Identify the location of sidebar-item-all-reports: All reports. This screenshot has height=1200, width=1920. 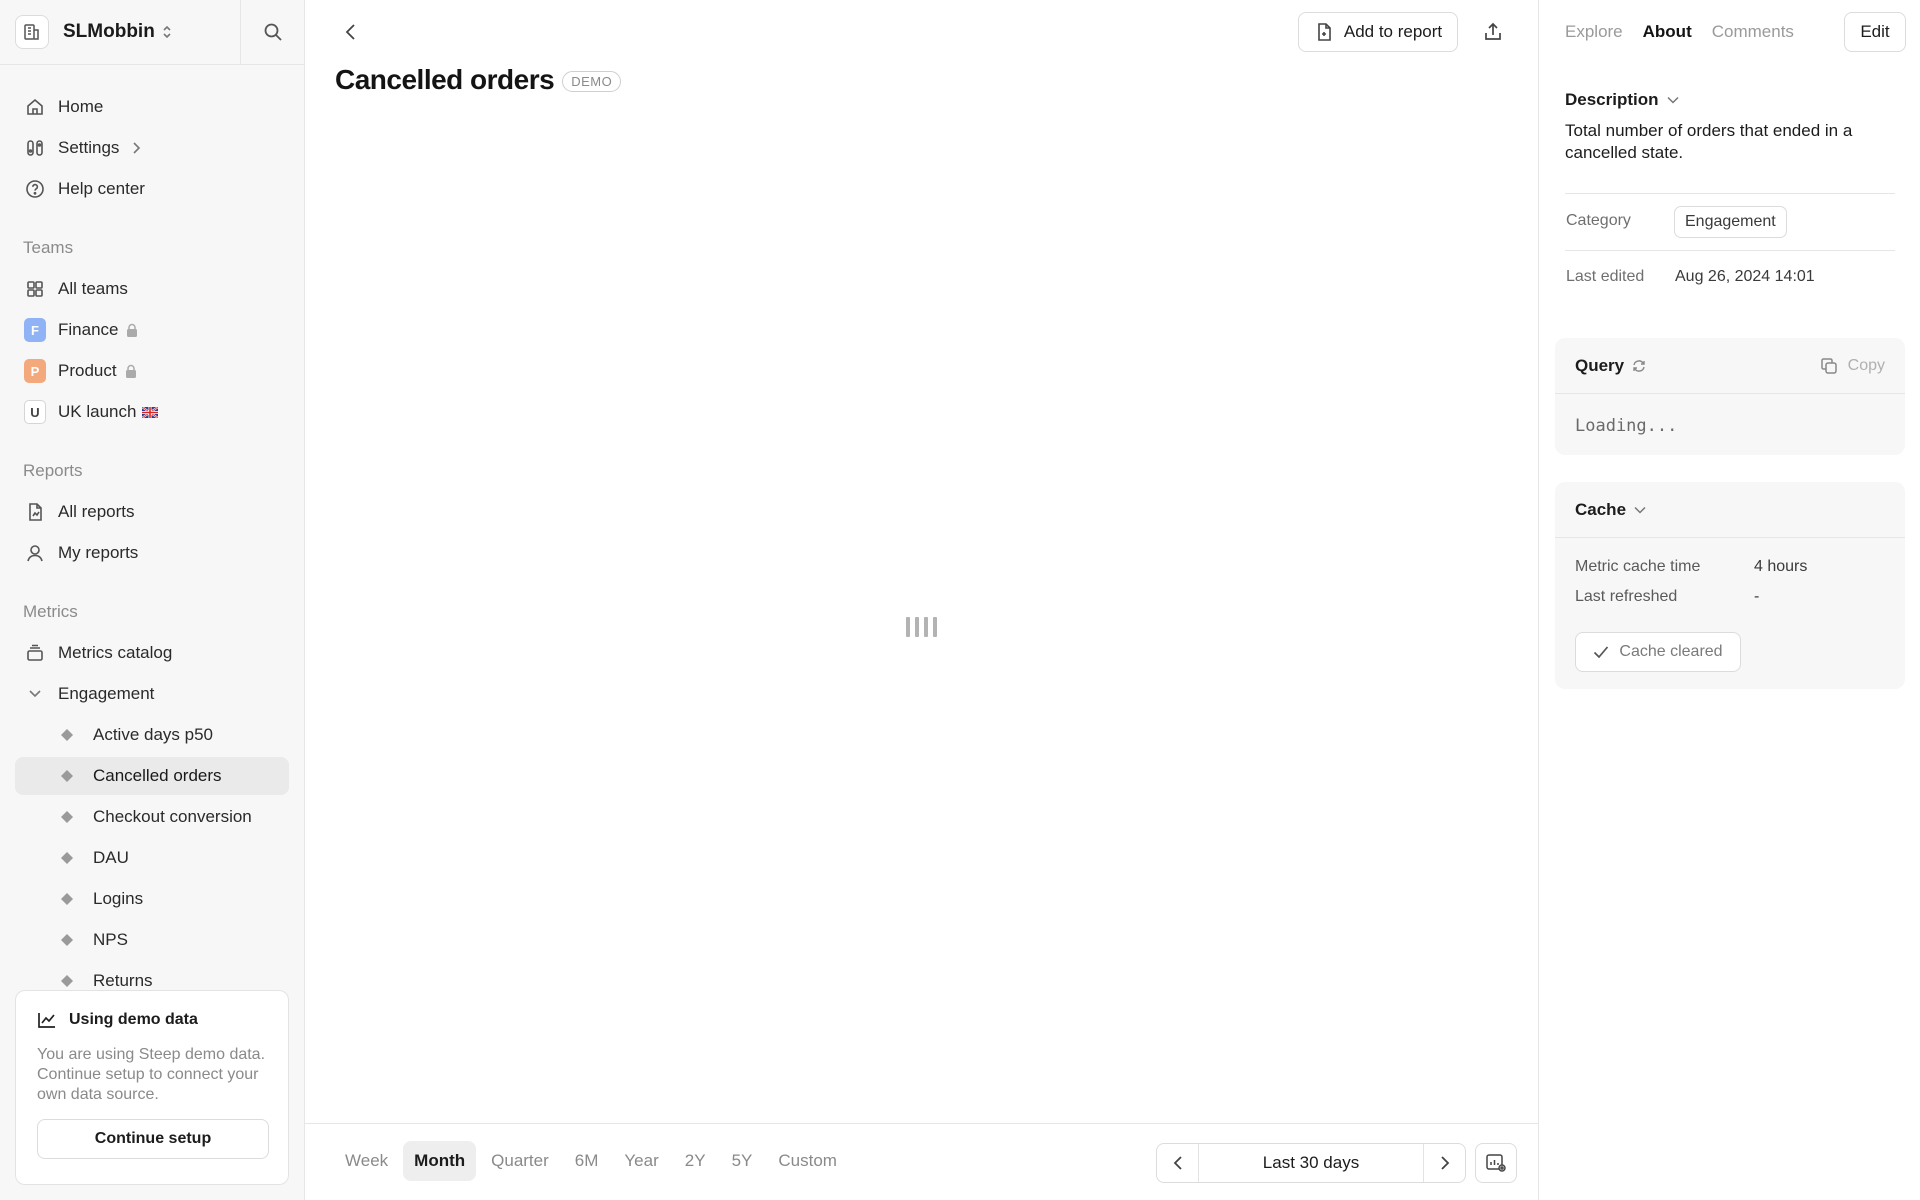
(152, 512).